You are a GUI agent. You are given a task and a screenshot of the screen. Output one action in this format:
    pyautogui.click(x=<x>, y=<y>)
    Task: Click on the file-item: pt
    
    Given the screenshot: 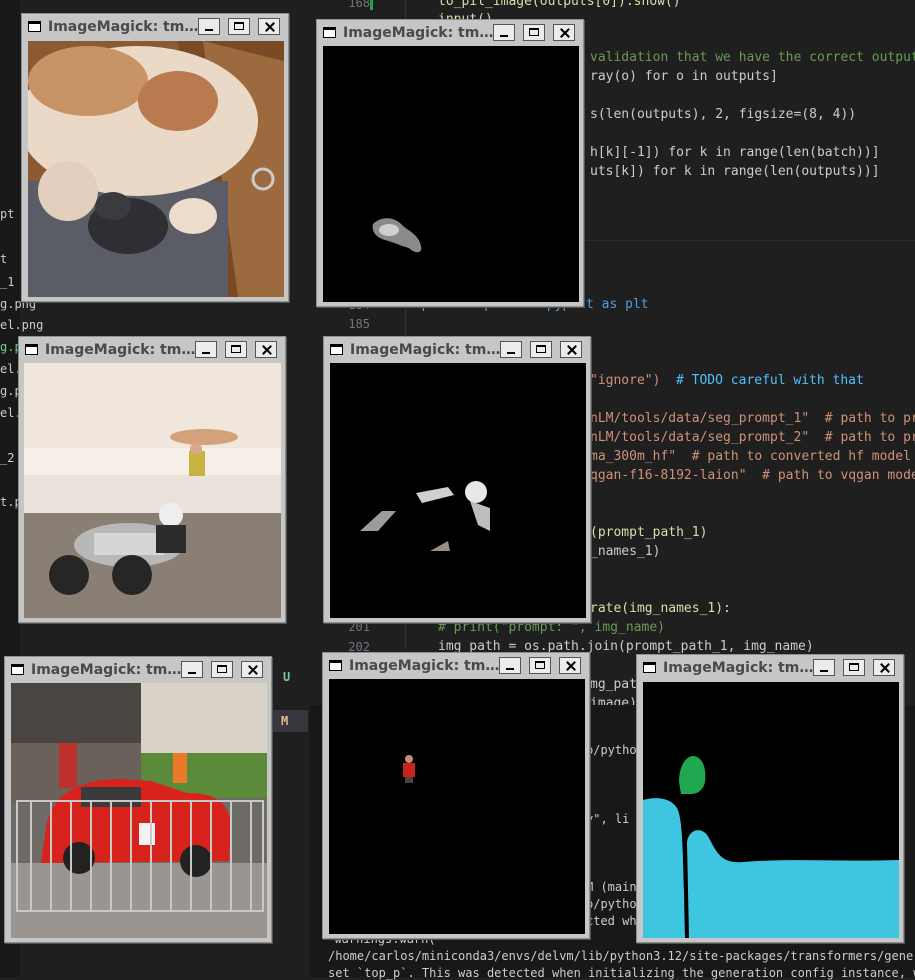 What is the action you would take?
    pyautogui.click(x=7, y=214)
    